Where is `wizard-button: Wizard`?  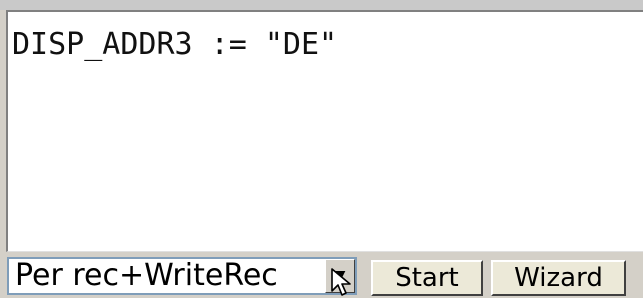
wizard-button: Wizard is located at coordinates (558, 278).